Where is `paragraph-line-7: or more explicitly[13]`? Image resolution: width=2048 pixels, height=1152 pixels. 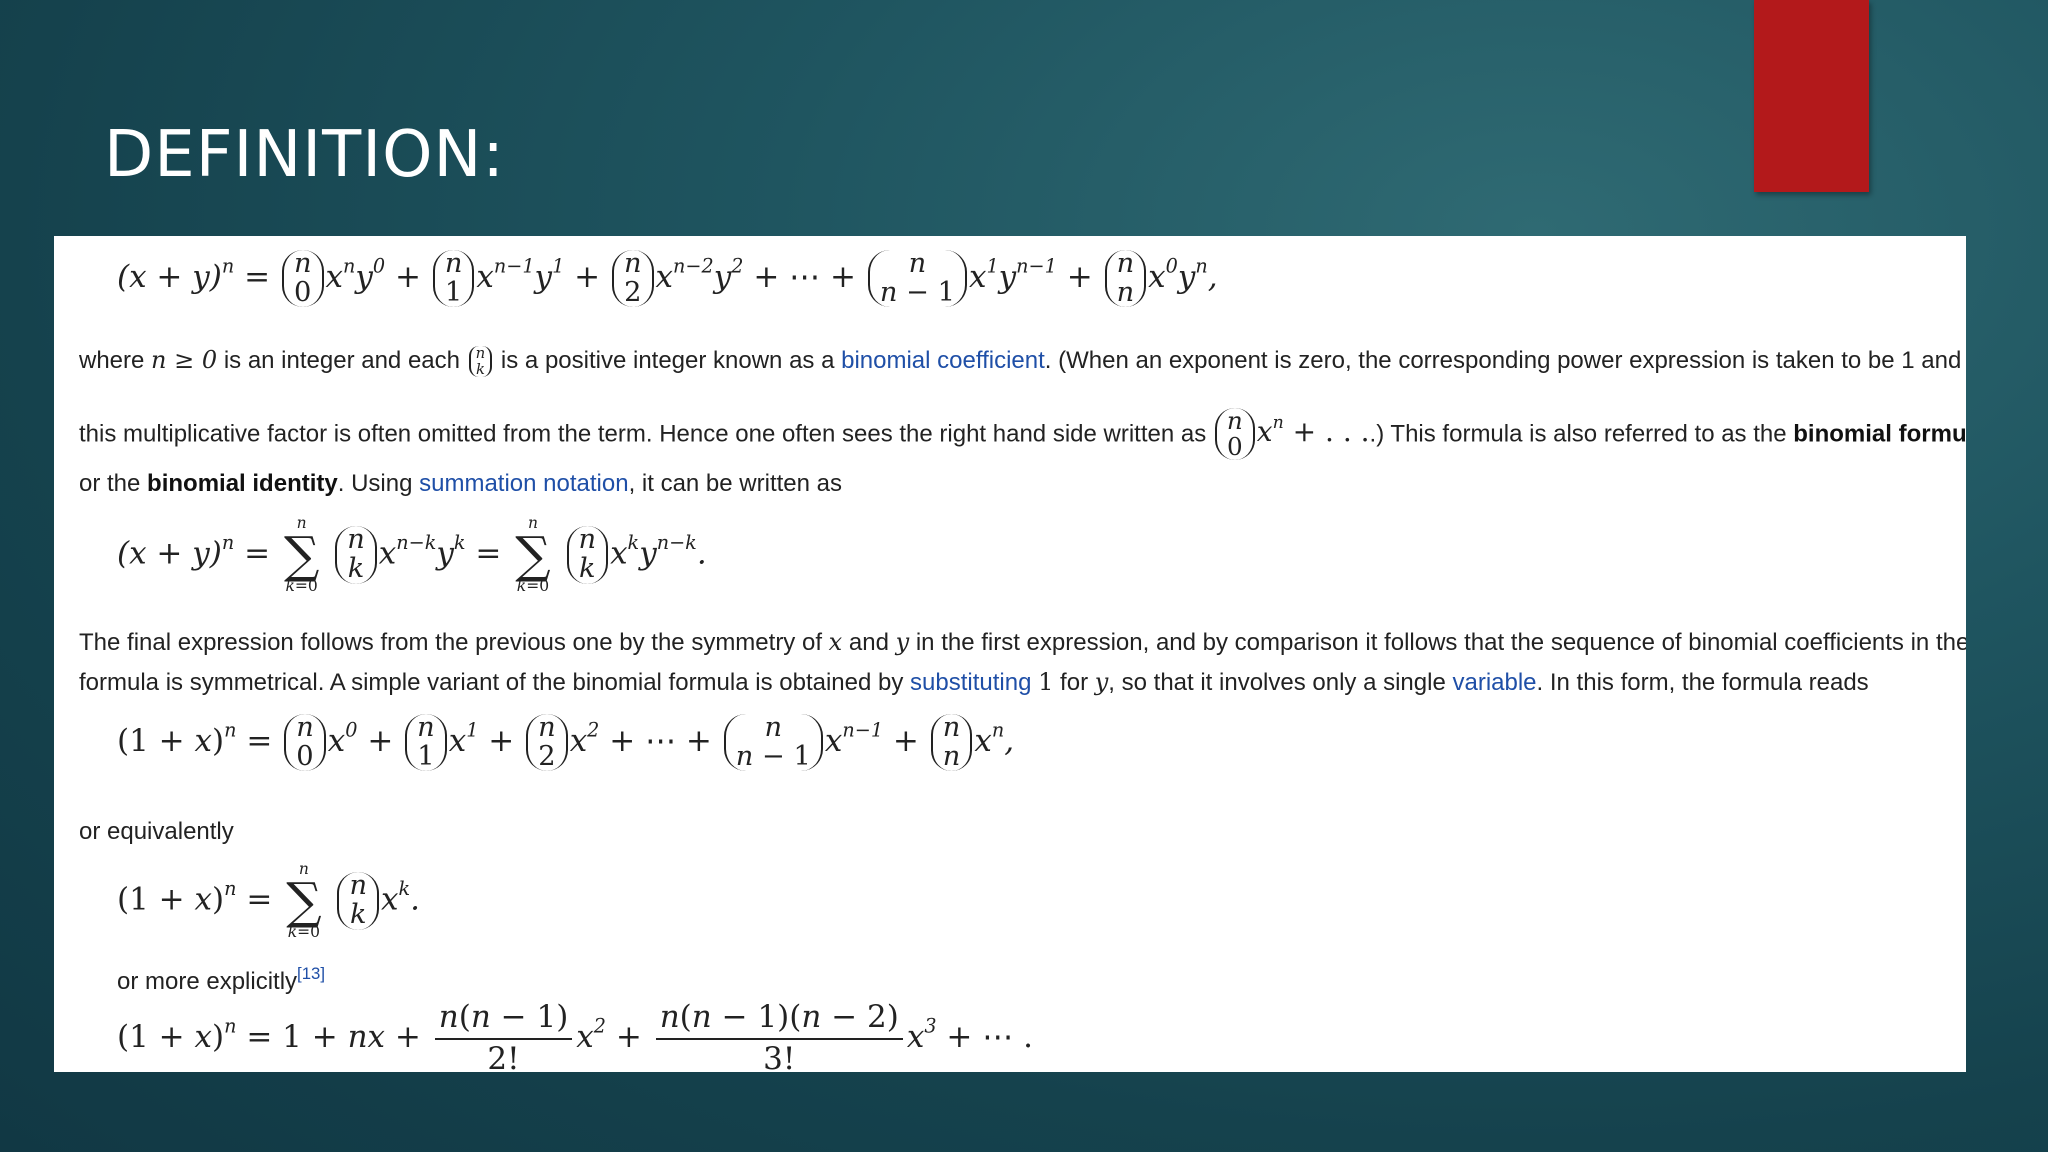 paragraph-line-7: or more explicitly[13] is located at coordinates (221, 980).